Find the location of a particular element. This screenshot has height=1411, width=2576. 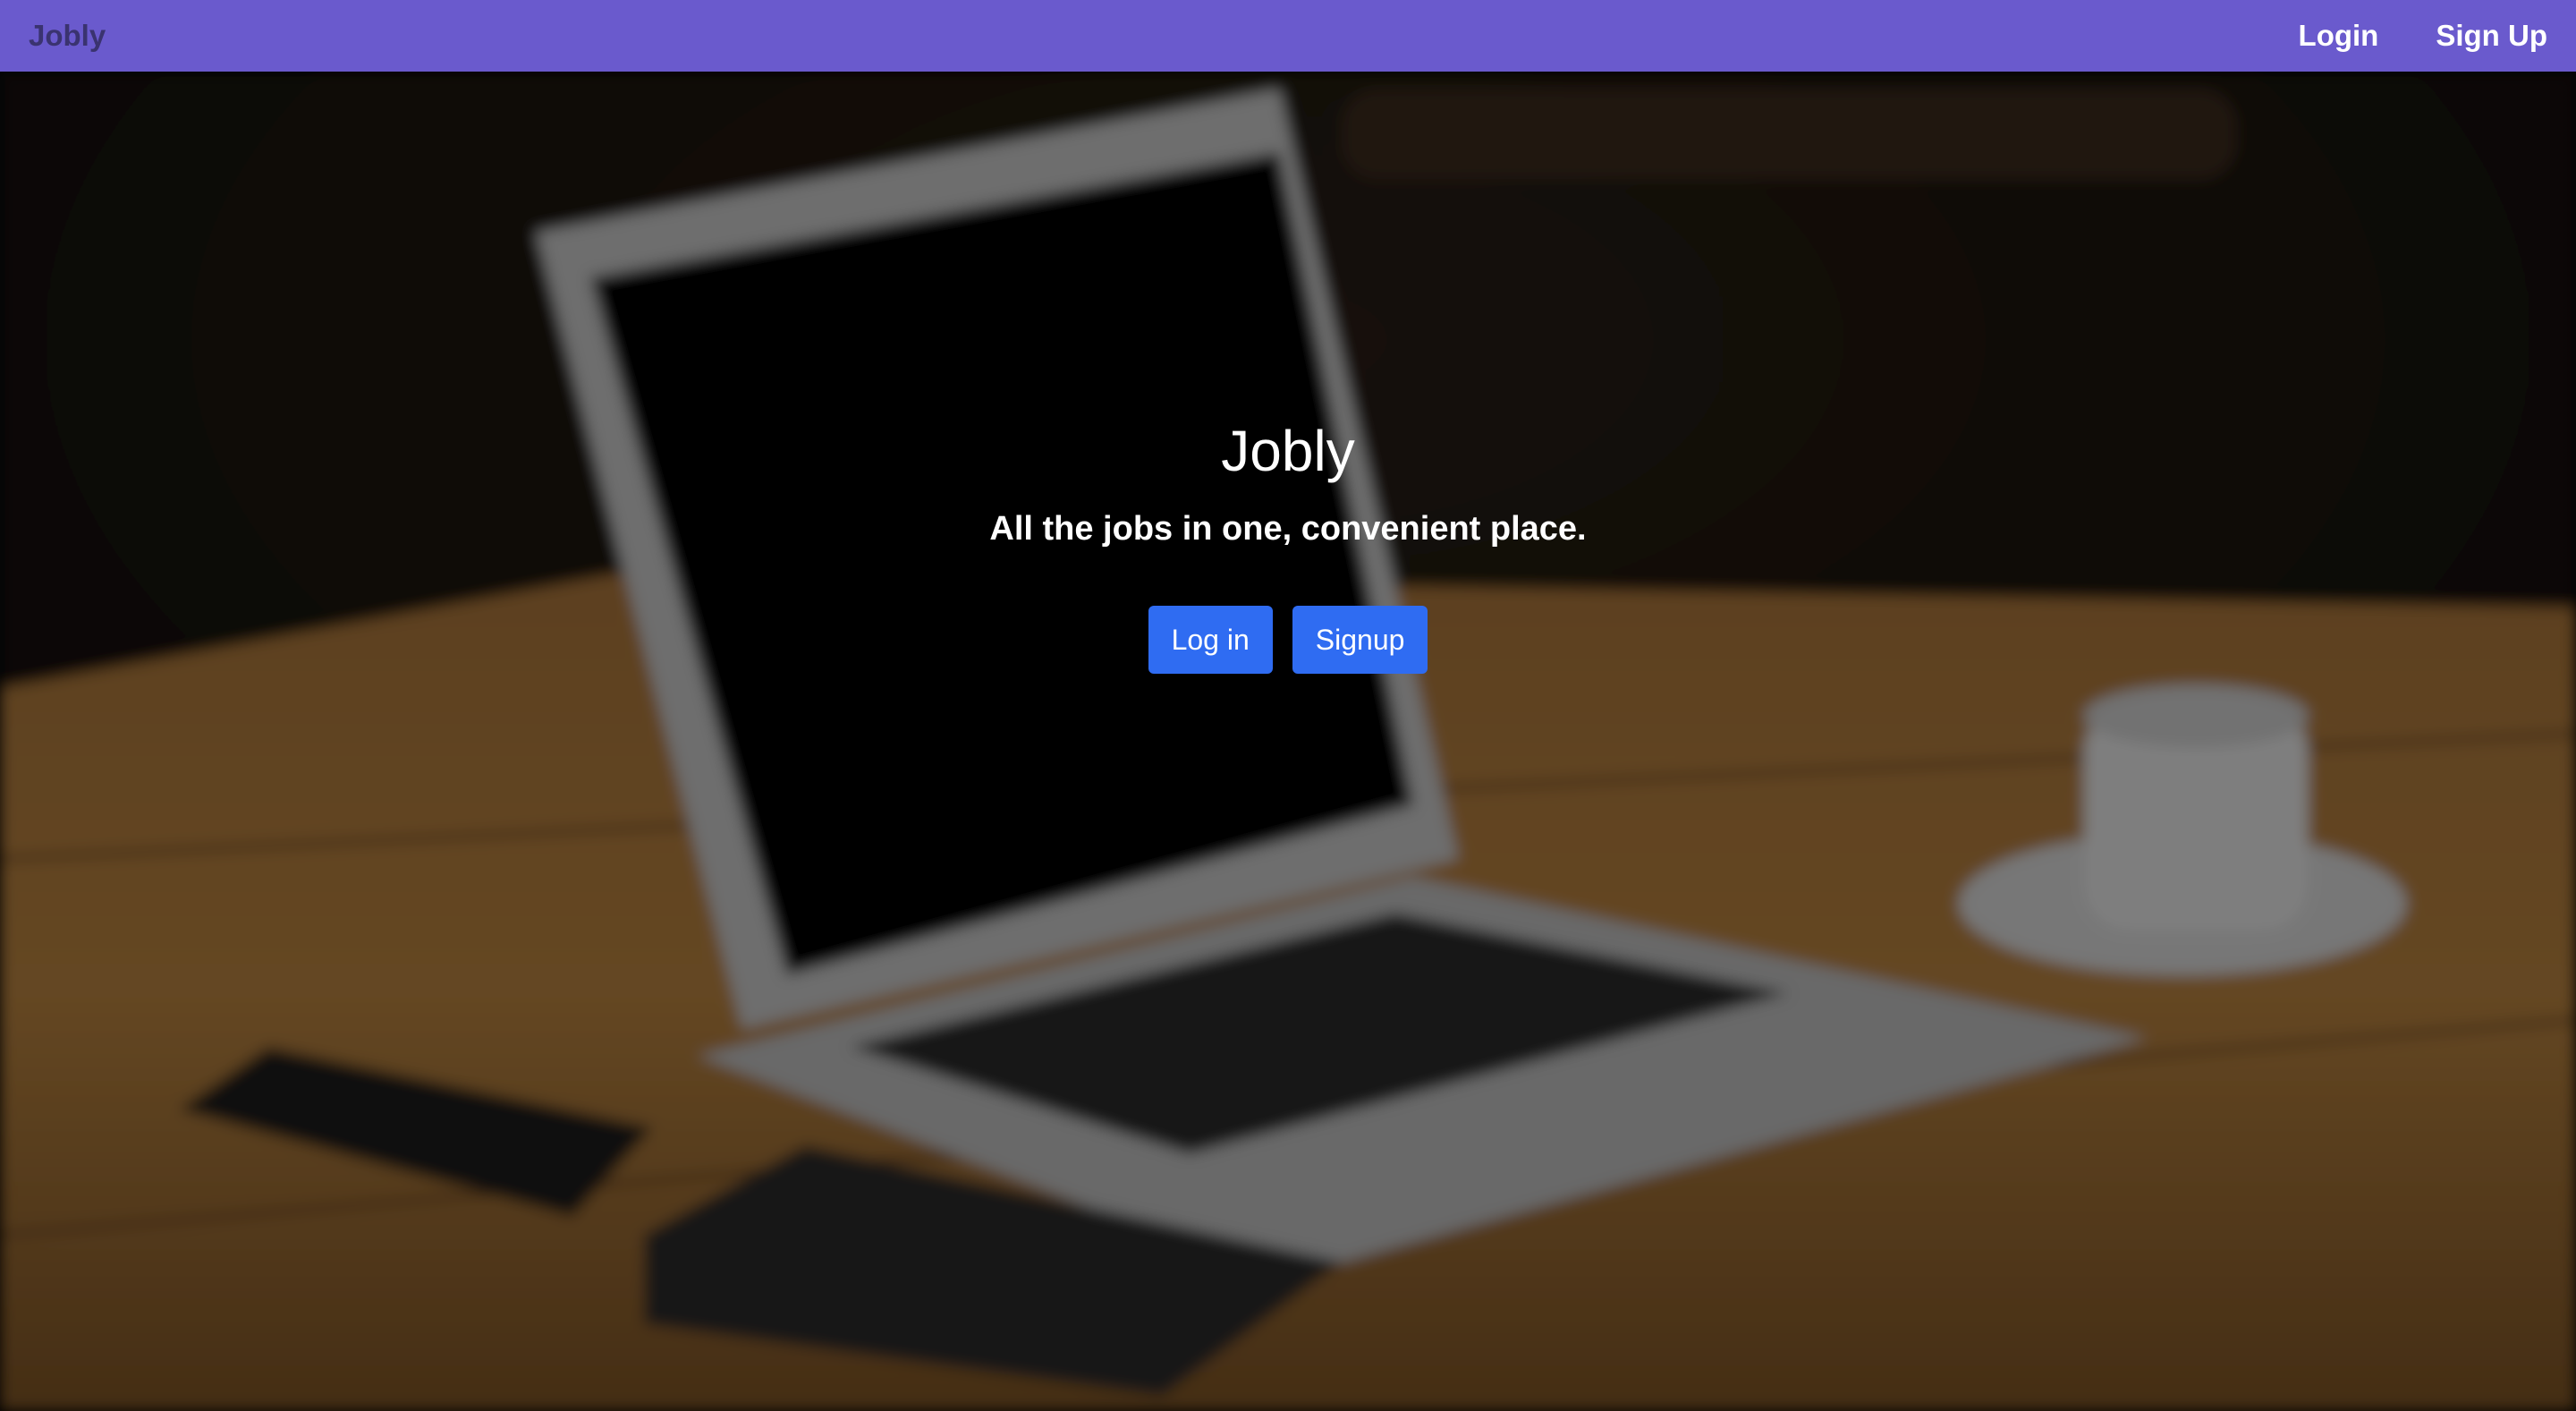

signup-button: Signup is located at coordinates (1360, 640).